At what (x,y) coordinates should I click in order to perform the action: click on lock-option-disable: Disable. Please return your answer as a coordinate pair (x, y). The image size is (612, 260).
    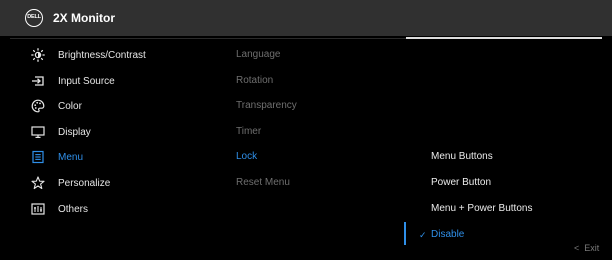
    Looking at the image, I should click on (447, 234).